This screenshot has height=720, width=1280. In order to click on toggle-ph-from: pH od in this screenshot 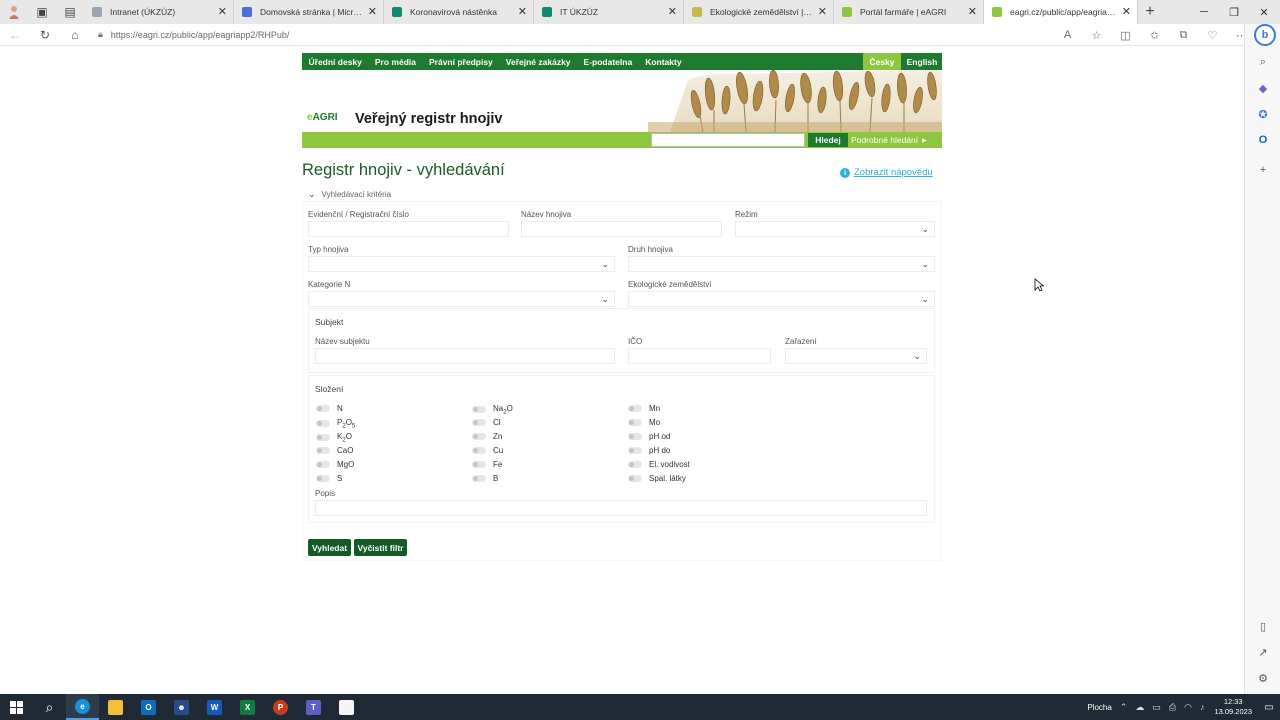, I will do `click(649, 436)`.